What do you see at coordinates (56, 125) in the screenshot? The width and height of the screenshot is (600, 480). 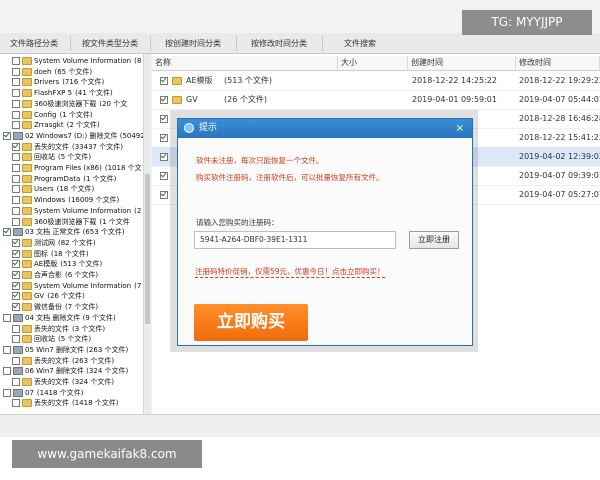 I see `tree-folder-node: Zrrasgkt (2 个文件)` at bounding box center [56, 125].